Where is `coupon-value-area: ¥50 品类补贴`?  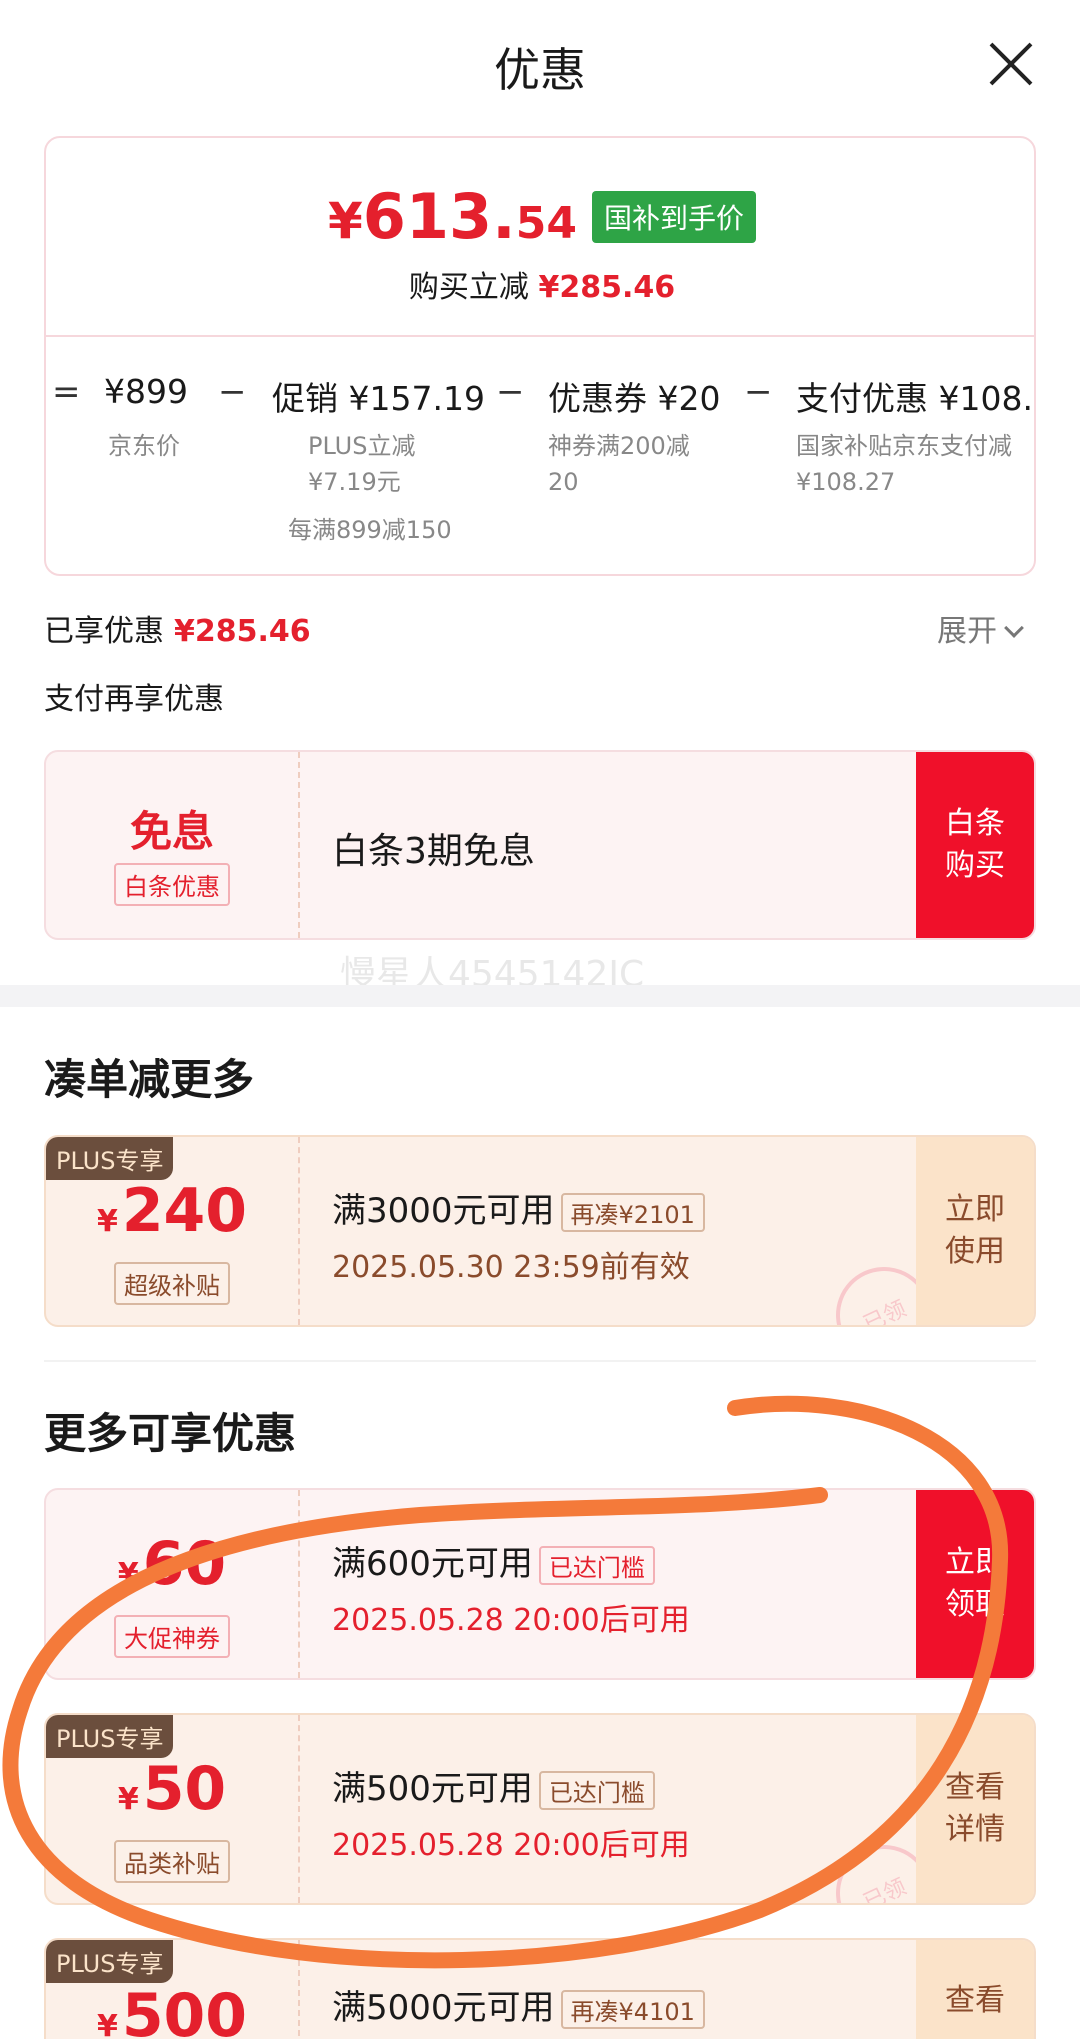
coupon-value-area: ¥50 品类补贴 is located at coordinates (172, 1809).